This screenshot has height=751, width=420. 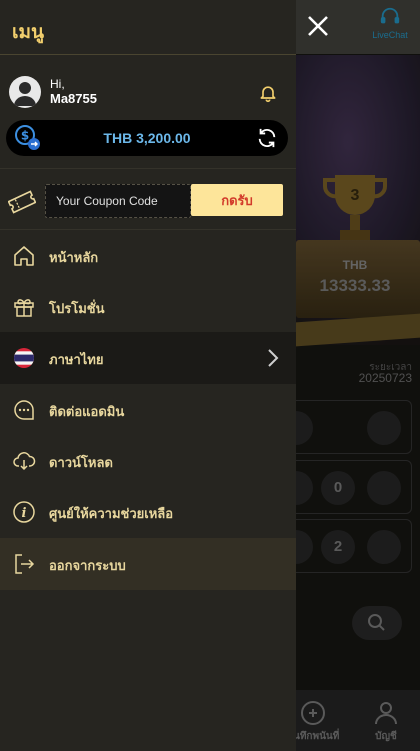 I want to click on coupon-code-input, so click(x=118, y=201).